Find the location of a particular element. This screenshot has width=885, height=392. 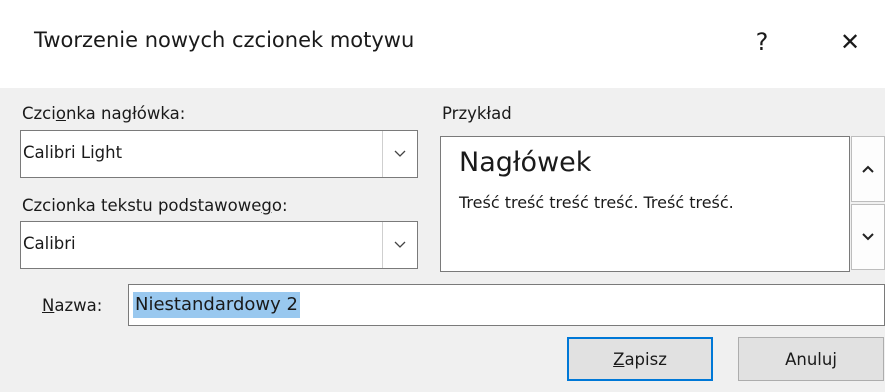

preview-heading-text: Nagłówek is located at coordinates (525, 162).